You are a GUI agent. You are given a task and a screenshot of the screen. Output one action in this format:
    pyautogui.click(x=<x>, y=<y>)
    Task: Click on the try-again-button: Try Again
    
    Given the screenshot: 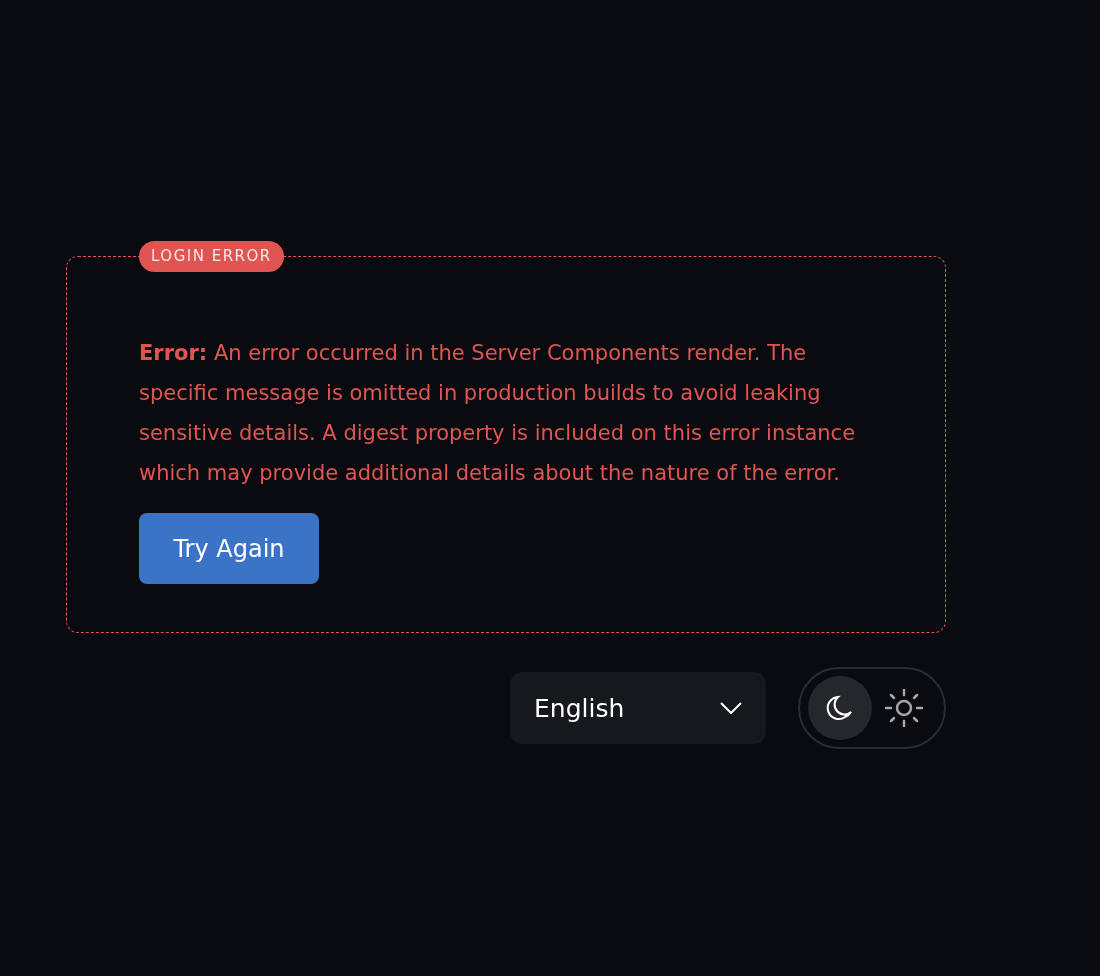 What is the action you would take?
    pyautogui.click(x=229, y=548)
    